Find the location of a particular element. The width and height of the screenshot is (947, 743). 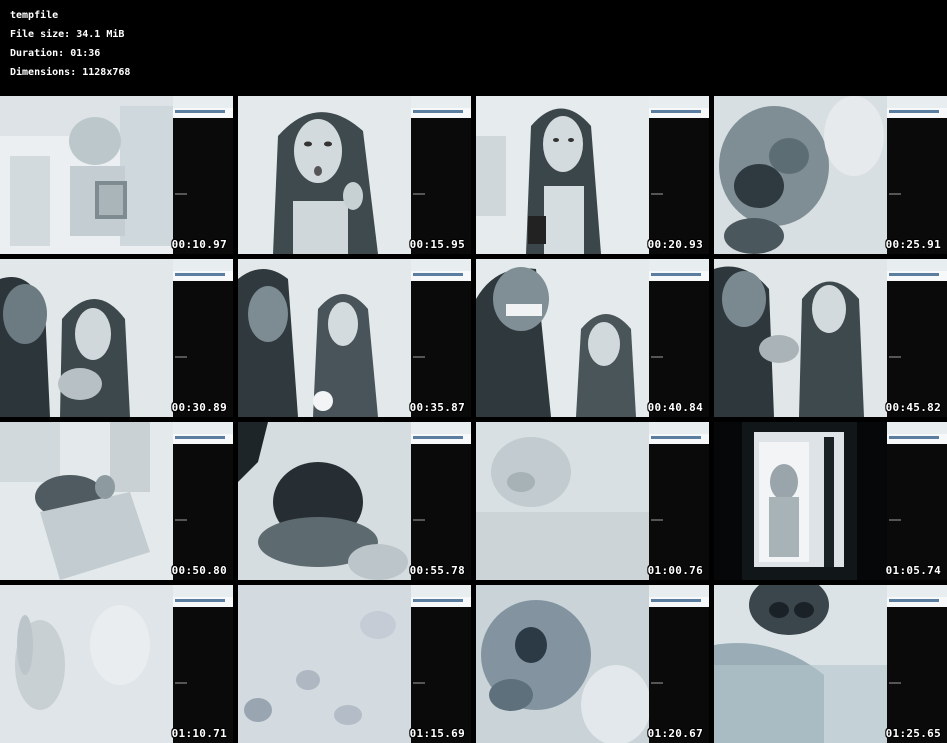

duration-label: Duration: 01:36 is located at coordinates (55, 53).